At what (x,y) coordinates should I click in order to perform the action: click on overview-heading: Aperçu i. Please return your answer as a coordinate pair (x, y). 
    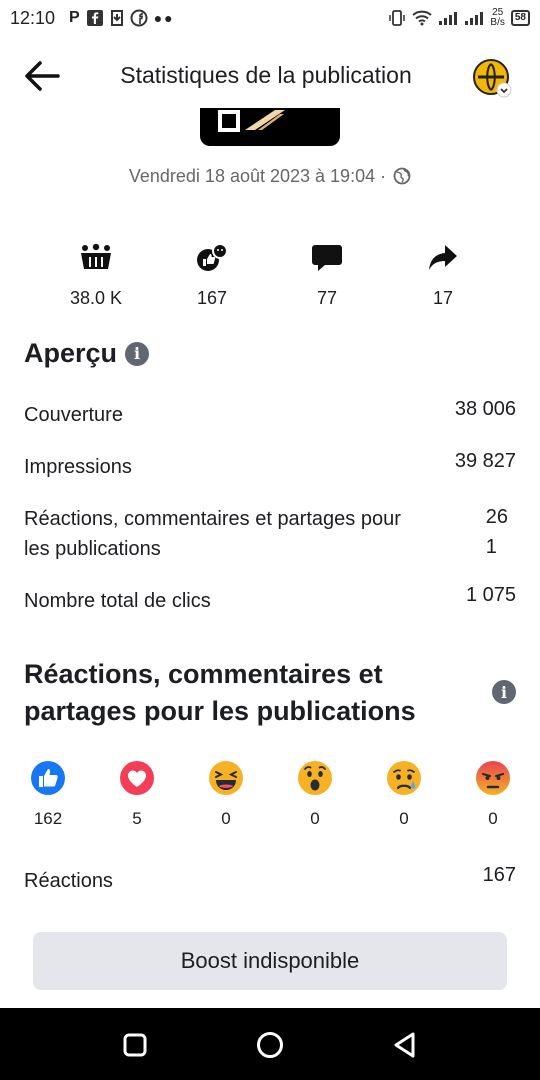
    Looking at the image, I should click on (87, 353).